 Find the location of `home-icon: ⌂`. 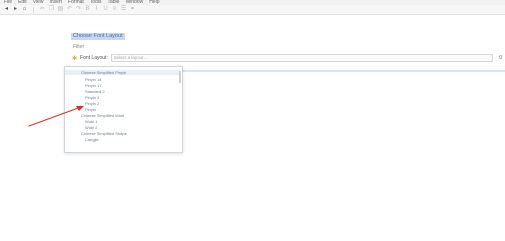

home-icon: ⌂ is located at coordinates (24, 9).